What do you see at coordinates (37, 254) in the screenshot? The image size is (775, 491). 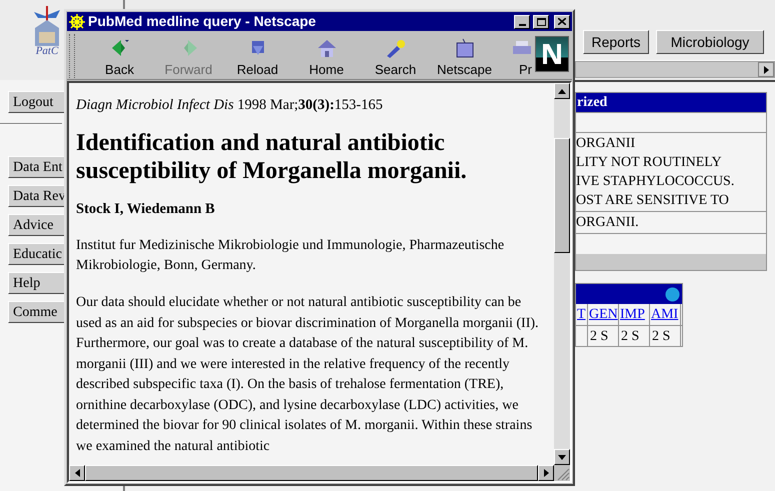 I see `sidebar-button: Educatic` at bounding box center [37, 254].